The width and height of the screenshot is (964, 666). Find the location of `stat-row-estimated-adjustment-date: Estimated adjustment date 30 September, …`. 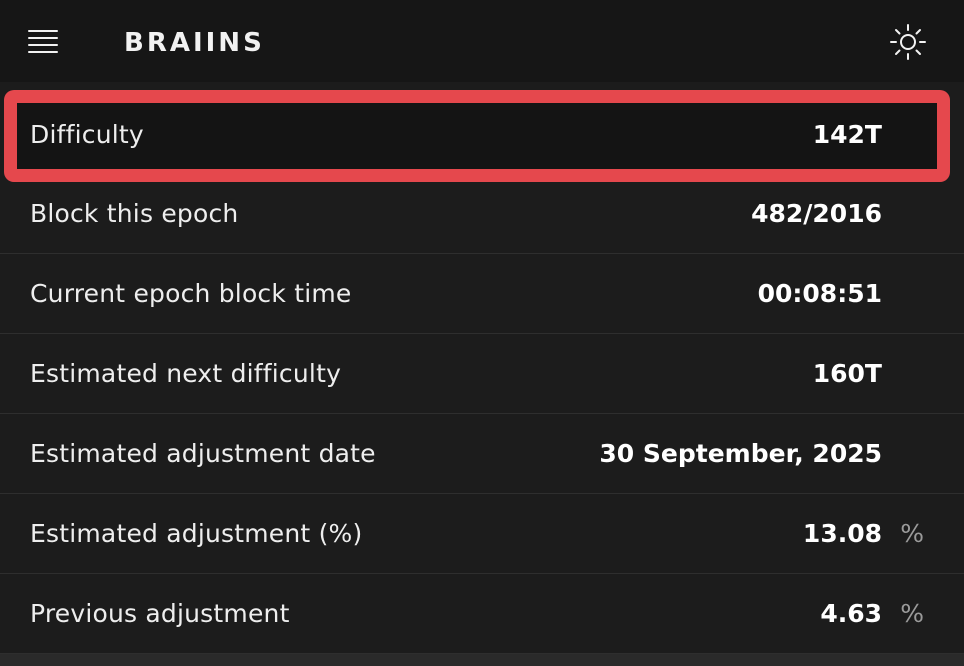

stat-row-estimated-adjustment-date: Estimated adjustment date 30 September, … is located at coordinates (482, 454).